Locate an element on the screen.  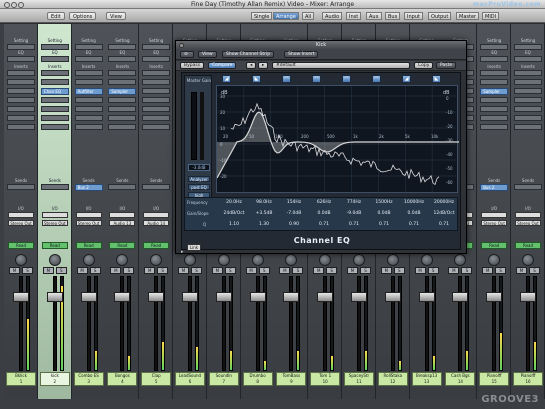
track-name-label: Pianolff 16 is located at coordinates (528, 379).